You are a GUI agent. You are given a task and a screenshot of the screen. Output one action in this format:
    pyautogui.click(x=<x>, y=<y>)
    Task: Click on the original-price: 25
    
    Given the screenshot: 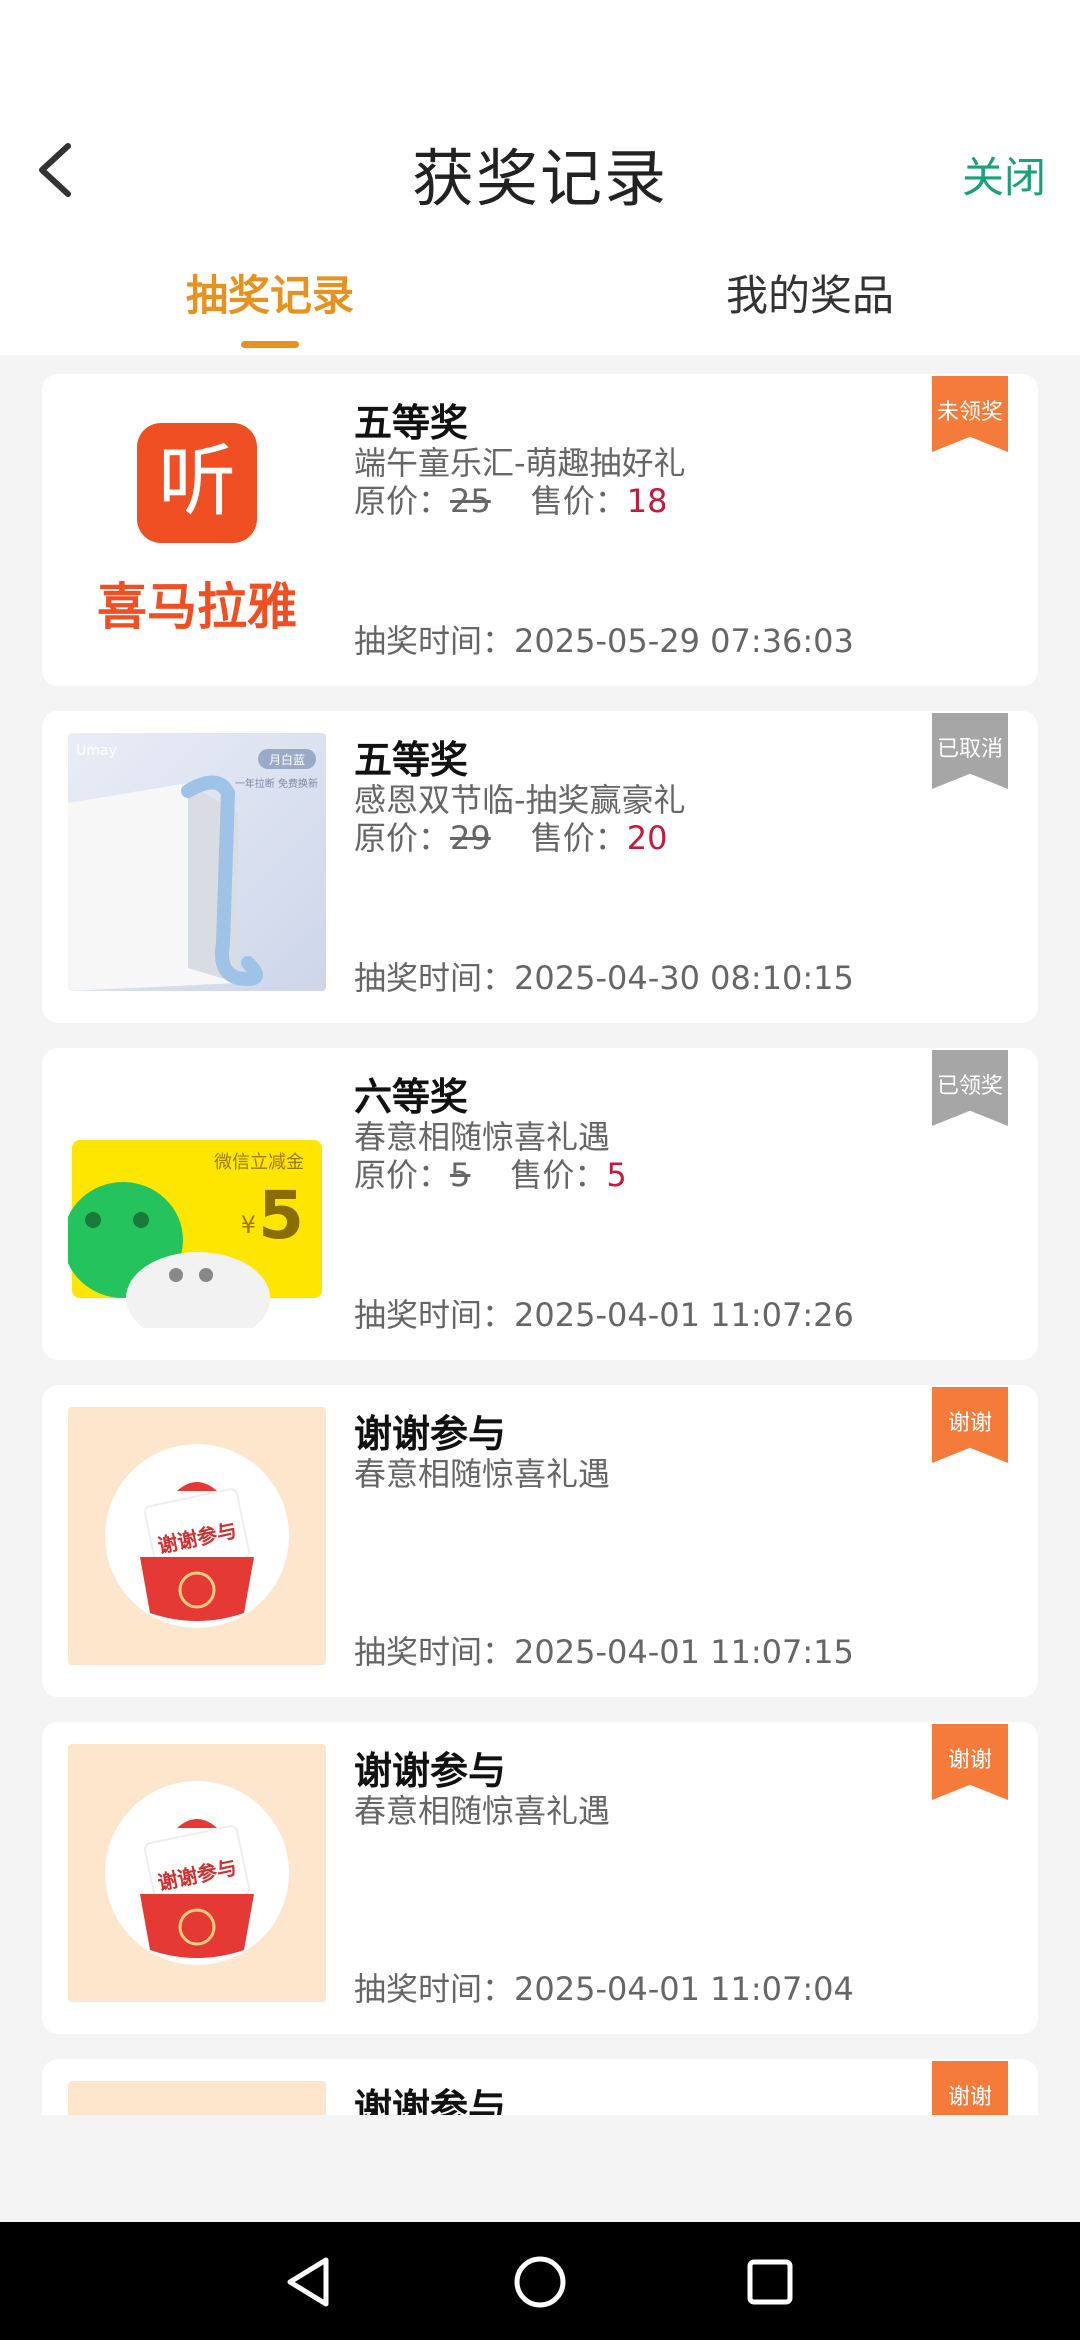 What is the action you would take?
    pyautogui.click(x=470, y=501)
    